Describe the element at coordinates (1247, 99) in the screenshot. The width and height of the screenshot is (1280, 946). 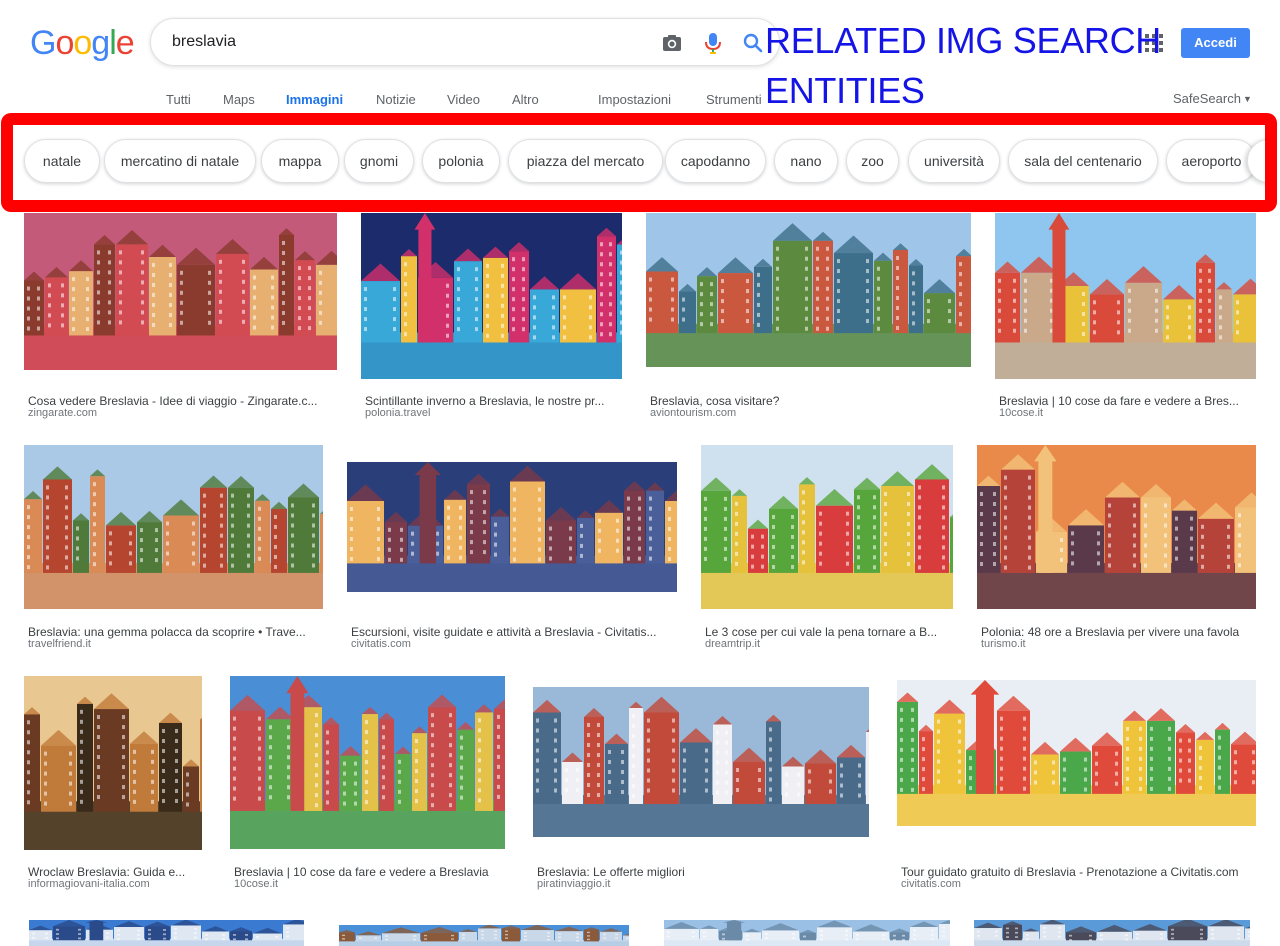
I see `chevron-down-icon: ▼` at that location.